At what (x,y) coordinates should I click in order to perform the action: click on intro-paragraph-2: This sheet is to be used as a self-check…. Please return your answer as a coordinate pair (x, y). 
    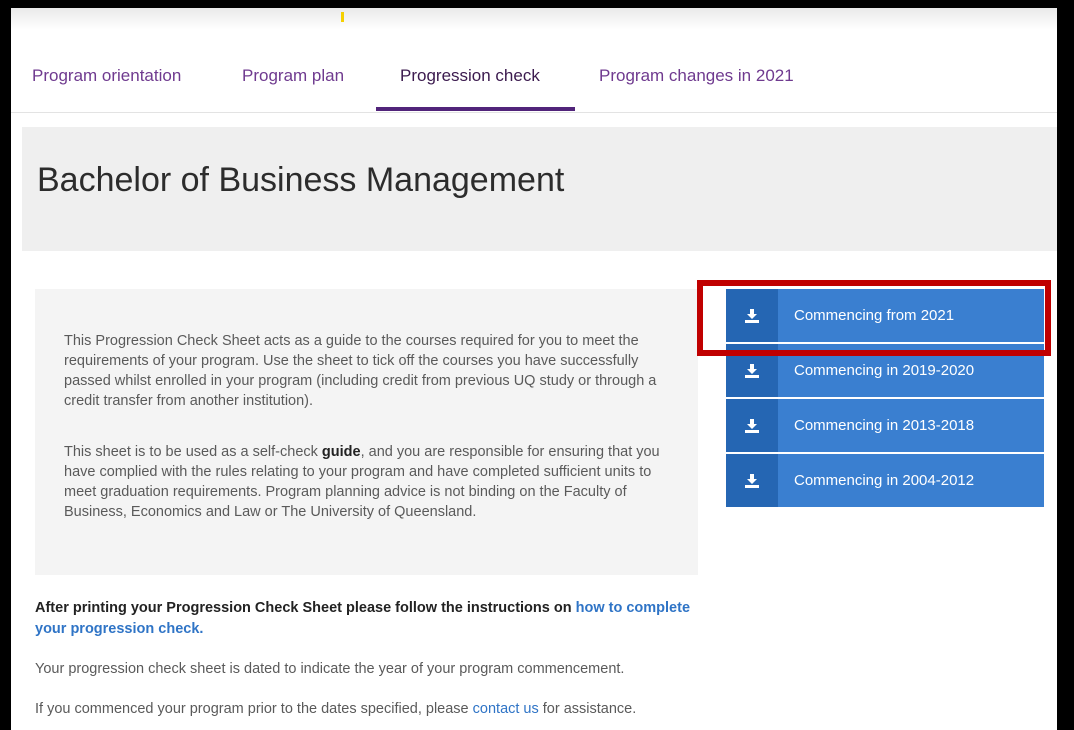
    Looking at the image, I should click on (362, 482).